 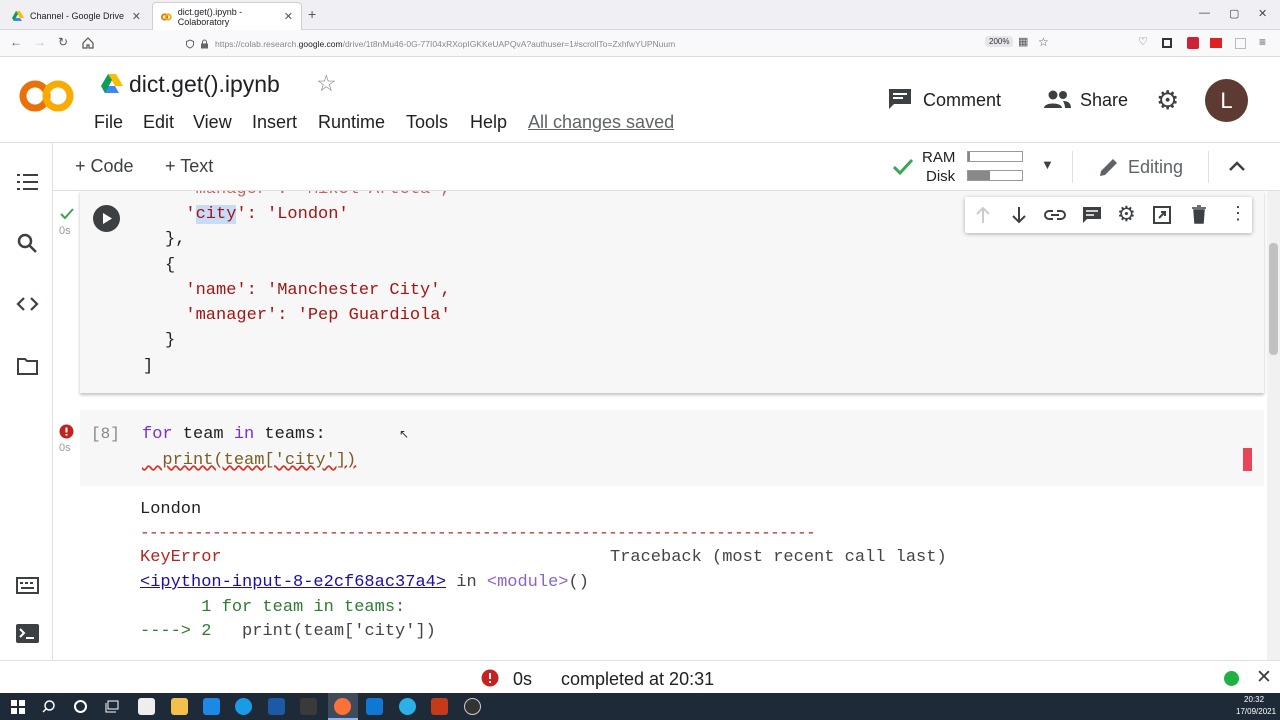 What do you see at coordinates (1273, 299) in the screenshot?
I see `scrollbar-thumb` at bounding box center [1273, 299].